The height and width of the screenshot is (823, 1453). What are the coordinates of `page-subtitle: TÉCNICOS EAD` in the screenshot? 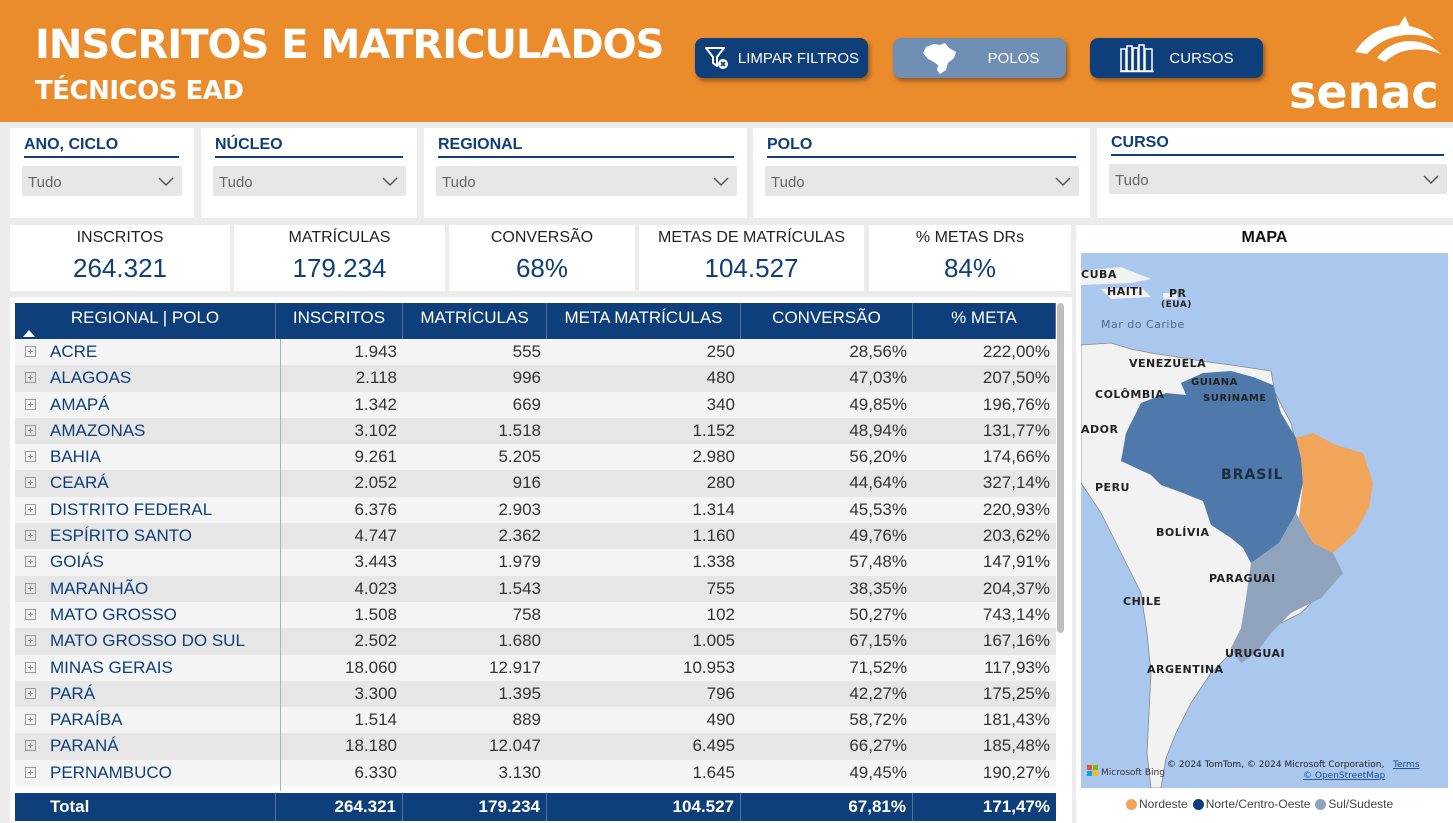 It's located at (139, 91).